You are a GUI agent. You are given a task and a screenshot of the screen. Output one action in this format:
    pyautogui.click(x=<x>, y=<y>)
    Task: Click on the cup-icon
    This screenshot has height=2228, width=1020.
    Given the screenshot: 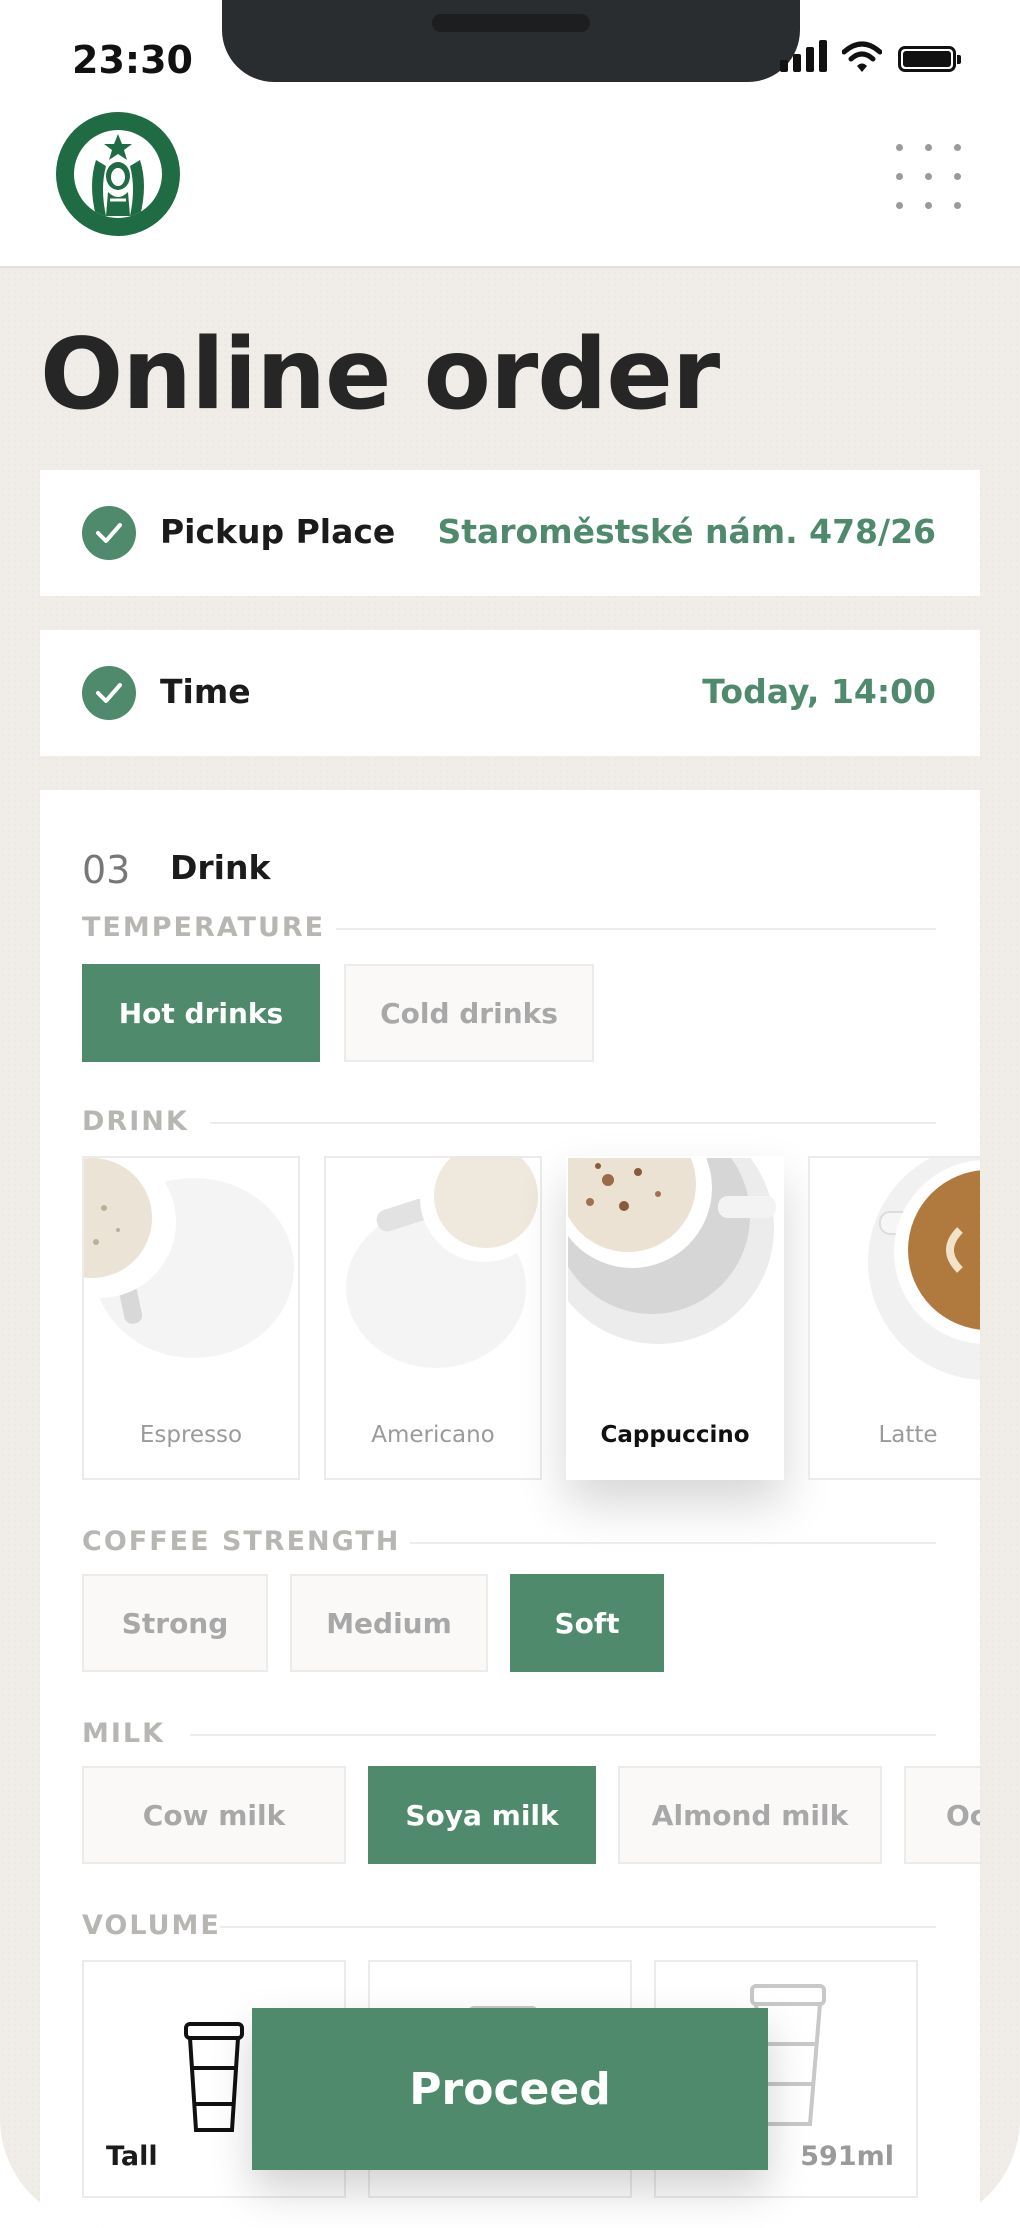 What is the action you would take?
    pyautogui.click(x=214, y=2077)
    